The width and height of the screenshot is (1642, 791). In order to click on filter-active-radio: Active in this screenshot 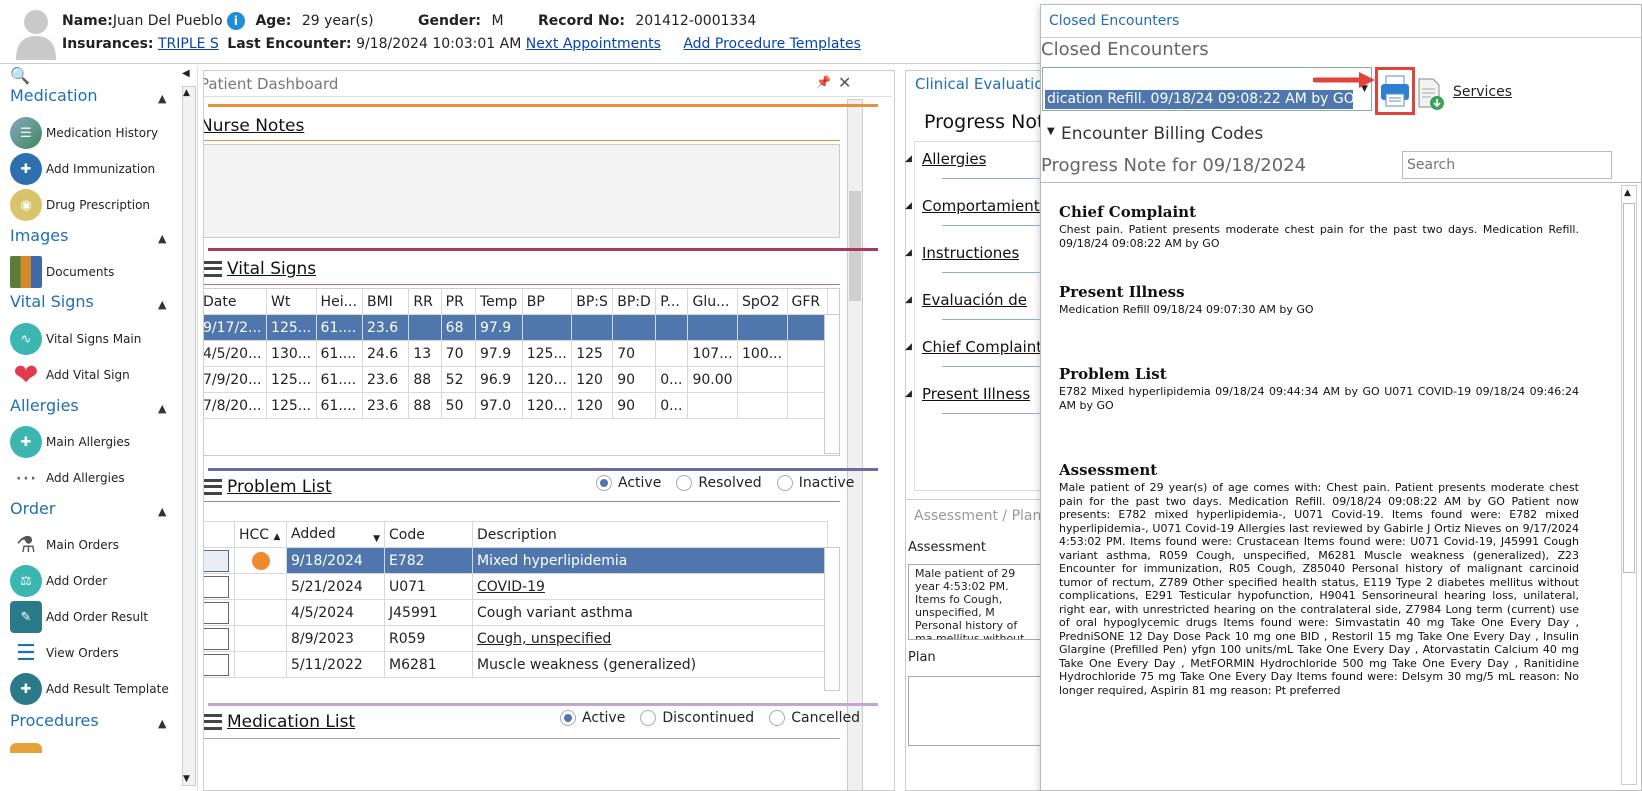, I will do `click(628, 483)`.